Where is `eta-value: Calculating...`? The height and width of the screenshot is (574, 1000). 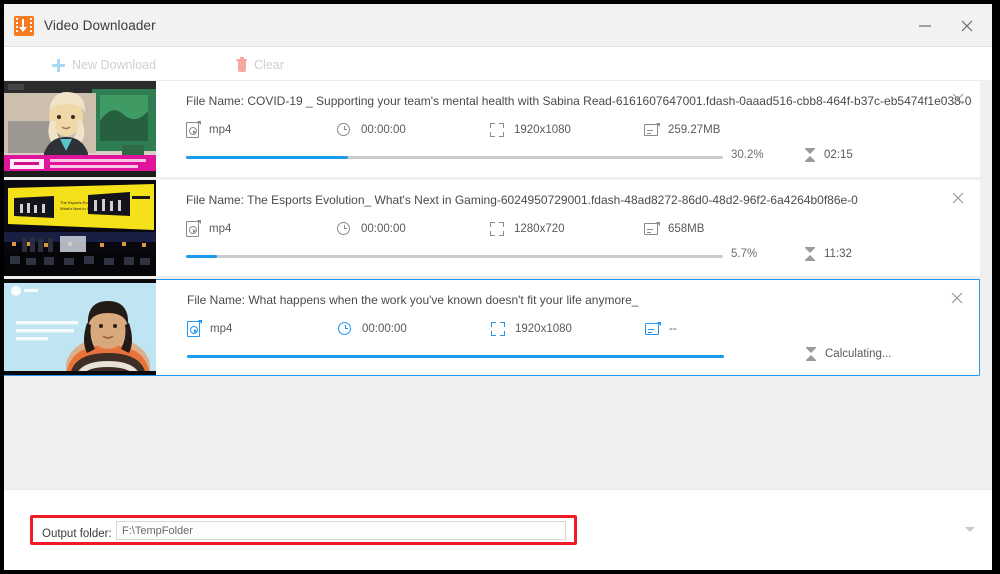
eta-value: Calculating... is located at coordinates (858, 354).